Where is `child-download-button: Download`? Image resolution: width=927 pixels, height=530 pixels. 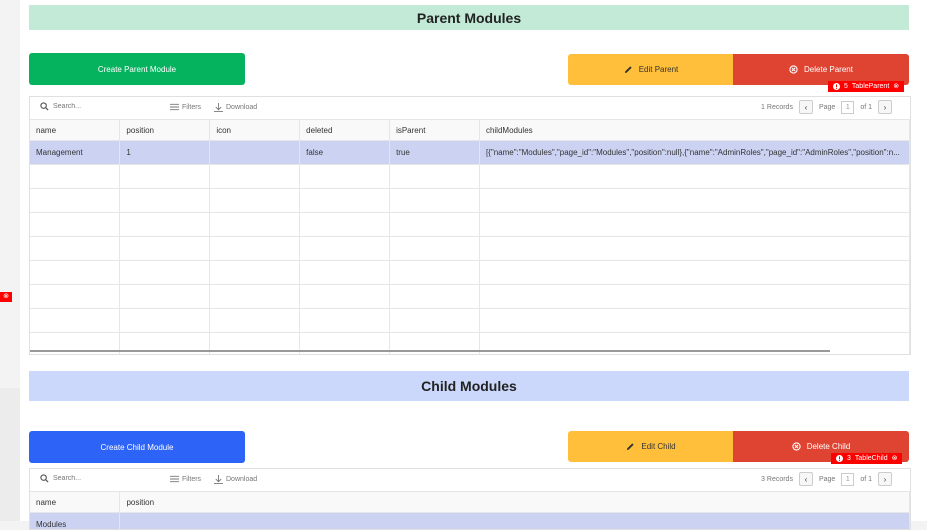 child-download-button: Download is located at coordinates (235, 479).